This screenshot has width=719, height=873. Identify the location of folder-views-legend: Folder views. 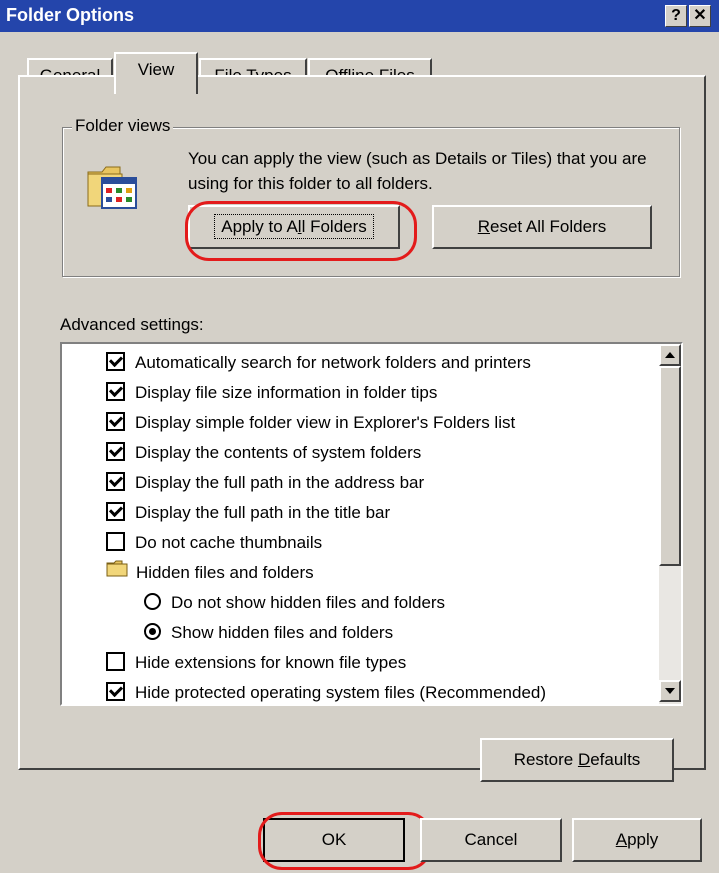
(123, 126).